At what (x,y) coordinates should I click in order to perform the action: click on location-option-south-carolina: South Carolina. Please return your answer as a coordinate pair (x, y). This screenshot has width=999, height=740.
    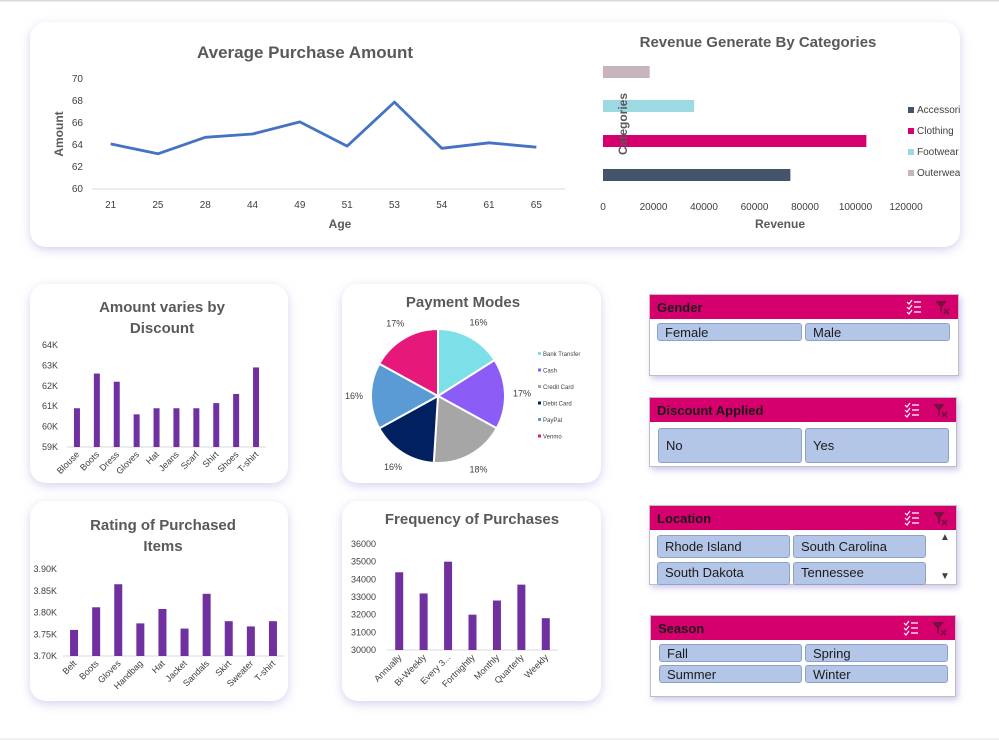
    Looking at the image, I should click on (859, 546).